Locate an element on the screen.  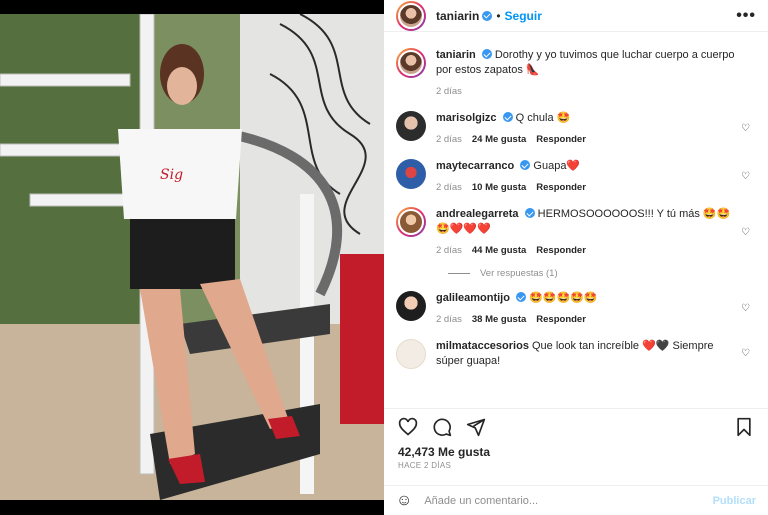
share-icon is located at coordinates (476, 427).